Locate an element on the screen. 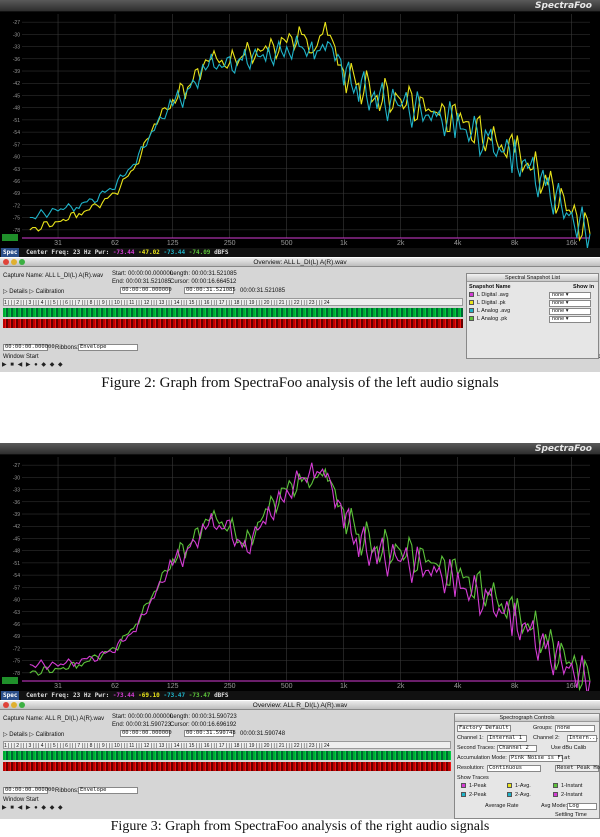  pwr-value-4: -73.47 is located at coordinates (199, 695).